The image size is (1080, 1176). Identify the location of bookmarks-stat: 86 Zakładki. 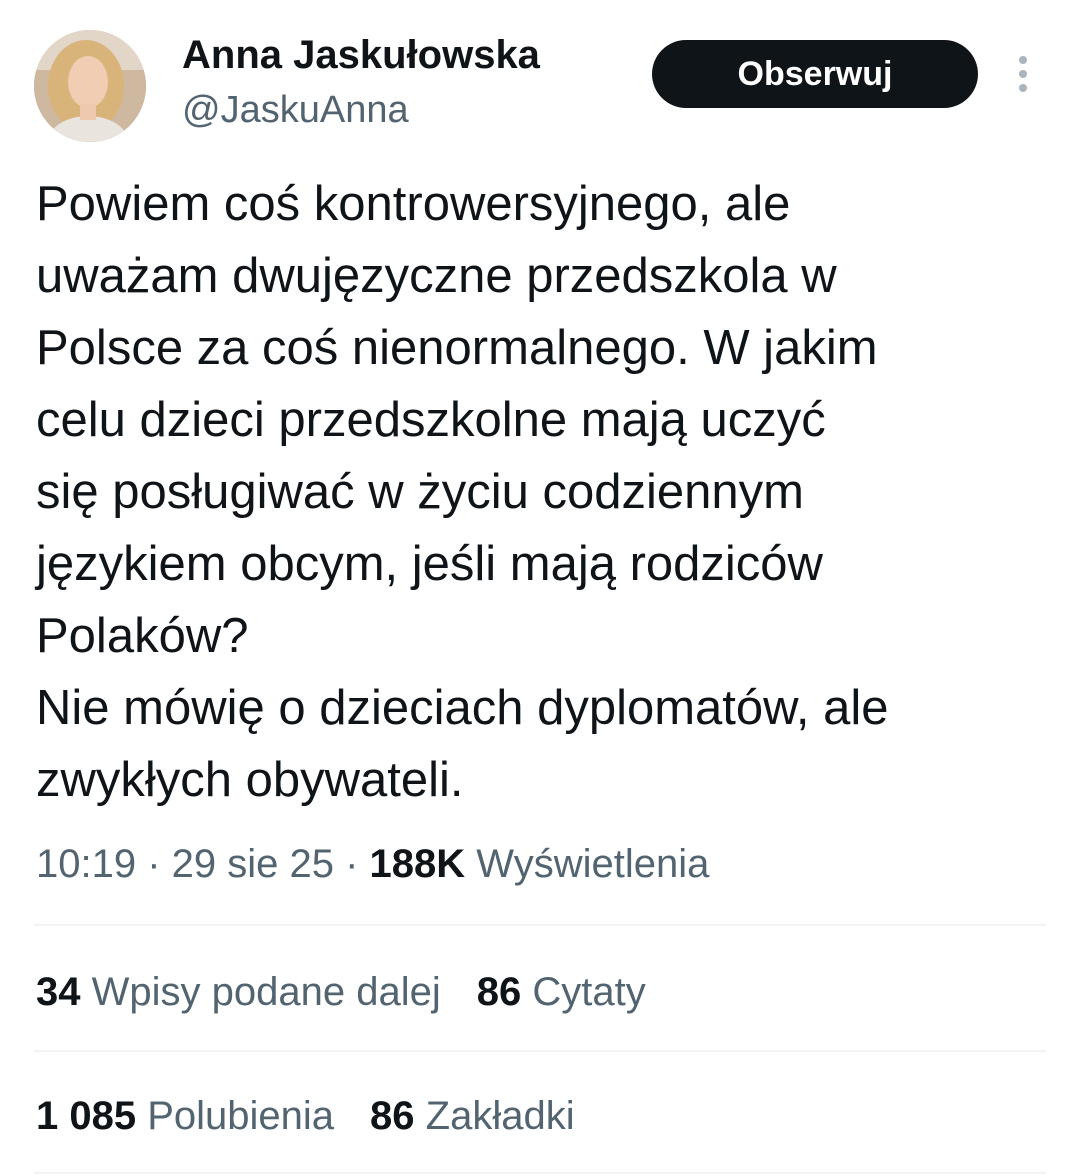
(472, 1116).